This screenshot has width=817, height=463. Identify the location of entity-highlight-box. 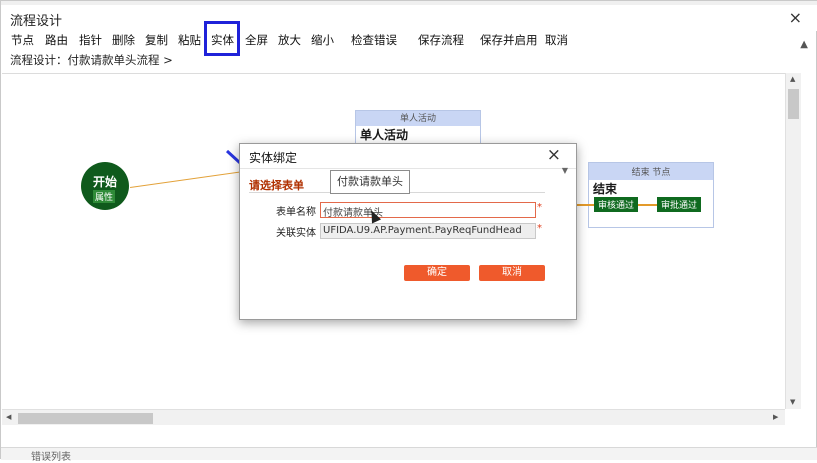
(222, 38).